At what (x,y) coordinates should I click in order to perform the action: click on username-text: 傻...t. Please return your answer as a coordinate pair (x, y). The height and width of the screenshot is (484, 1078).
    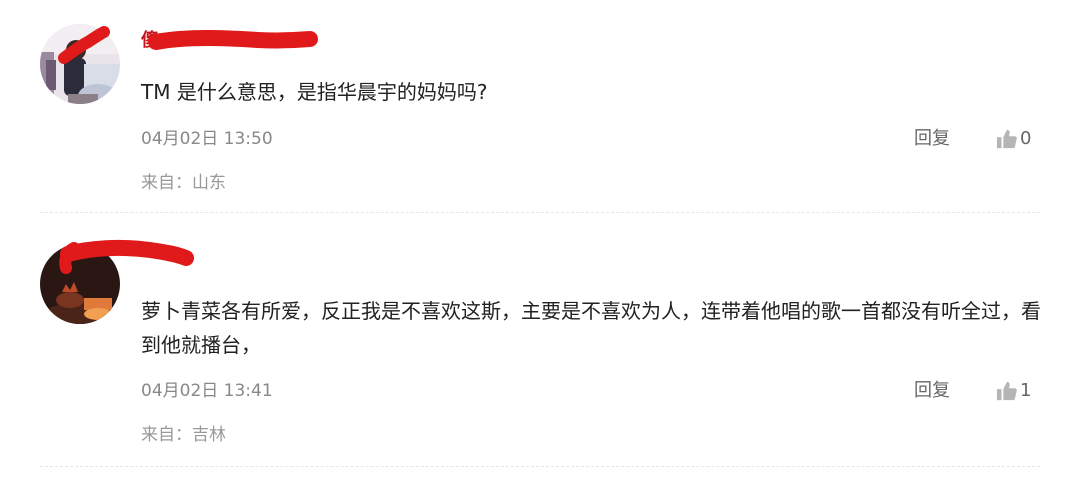
    Looking at the image, I should click on (165, 40).